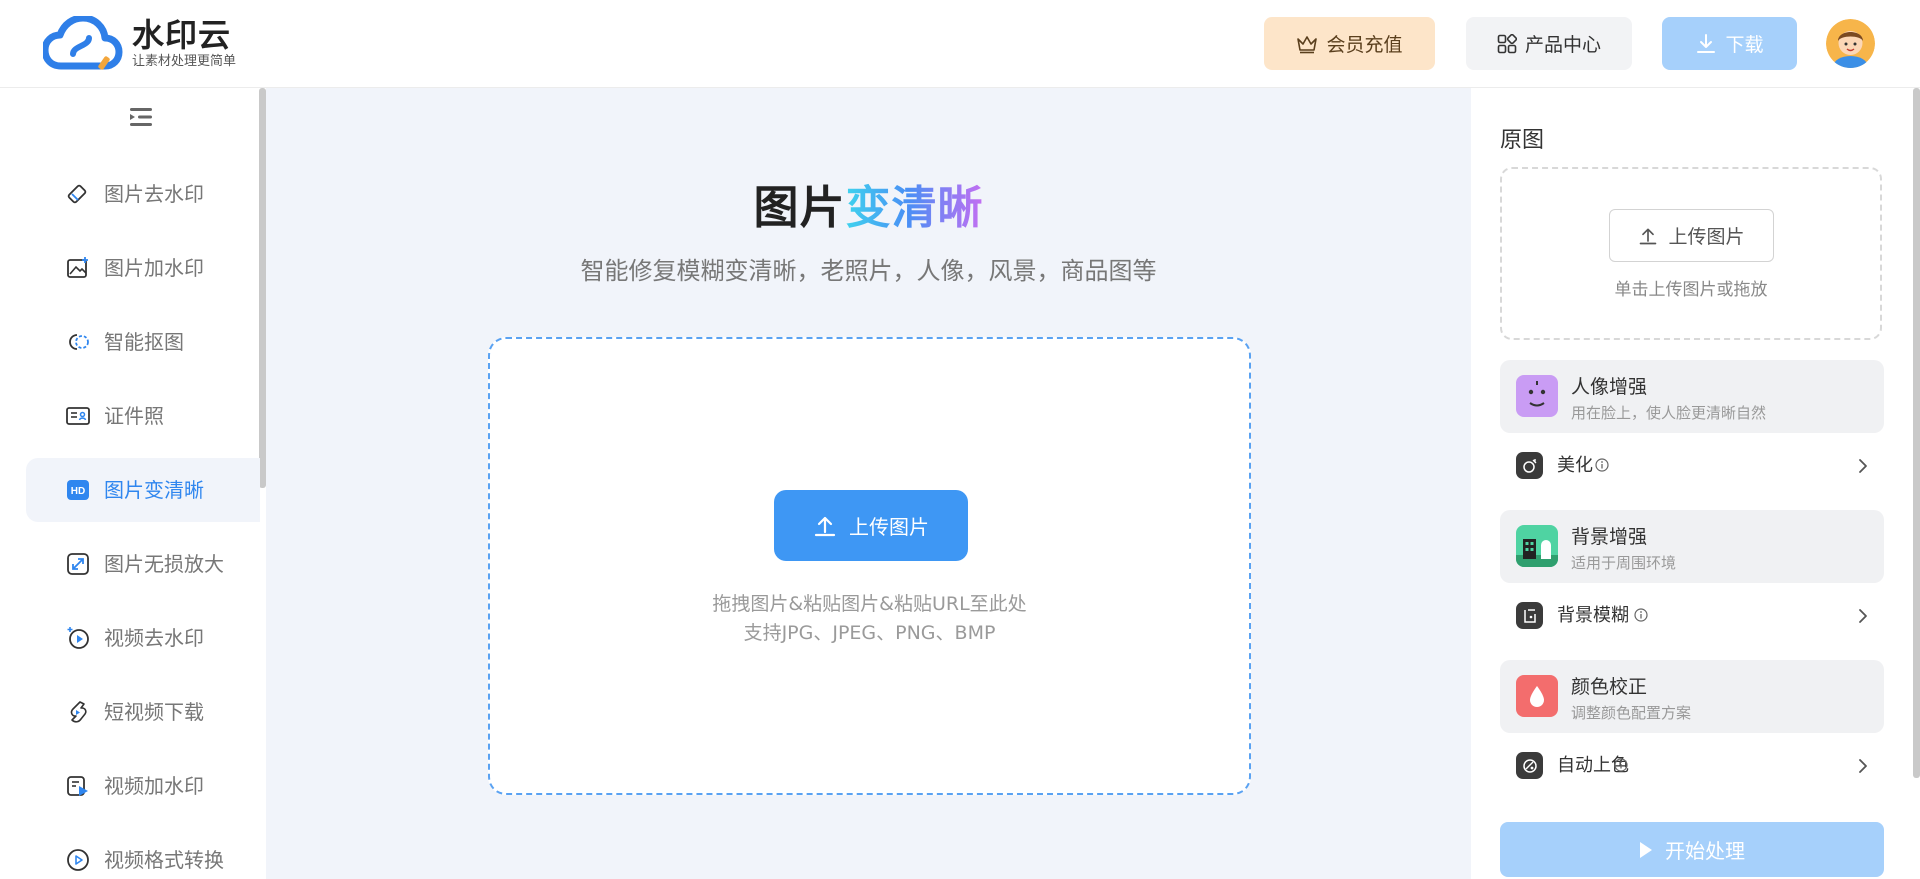 This screenshot has width=1920, height=879. Describe the element at coordinates (1537, 396) in the screenshot. I see `face-icon` at that location.